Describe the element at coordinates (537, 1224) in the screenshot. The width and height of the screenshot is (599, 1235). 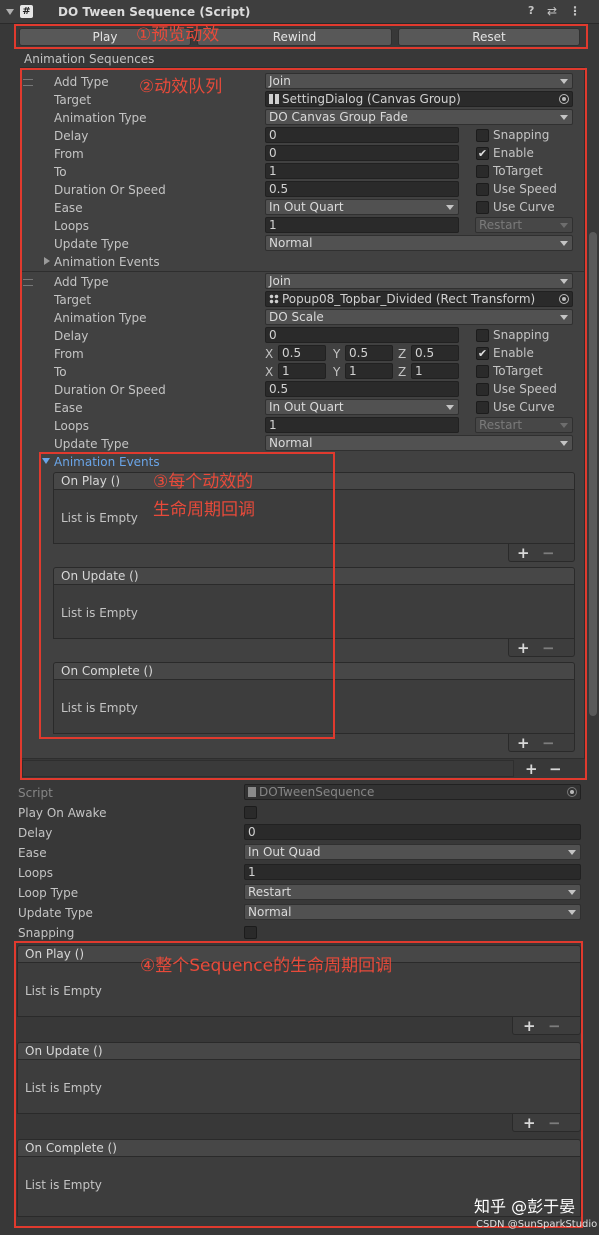
I see `csdn-watermark: CSDN @SunSparkStudio` at that location.